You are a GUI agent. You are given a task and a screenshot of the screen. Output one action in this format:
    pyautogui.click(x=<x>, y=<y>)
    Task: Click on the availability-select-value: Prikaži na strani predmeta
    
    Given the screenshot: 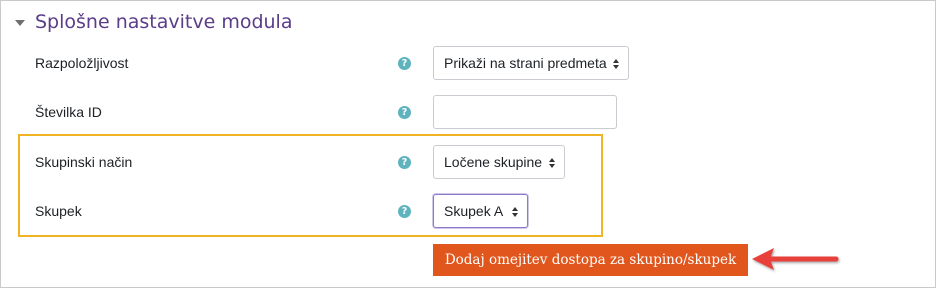 What is the action you would take?
    pyautogui.click(x=525, y=63)
    